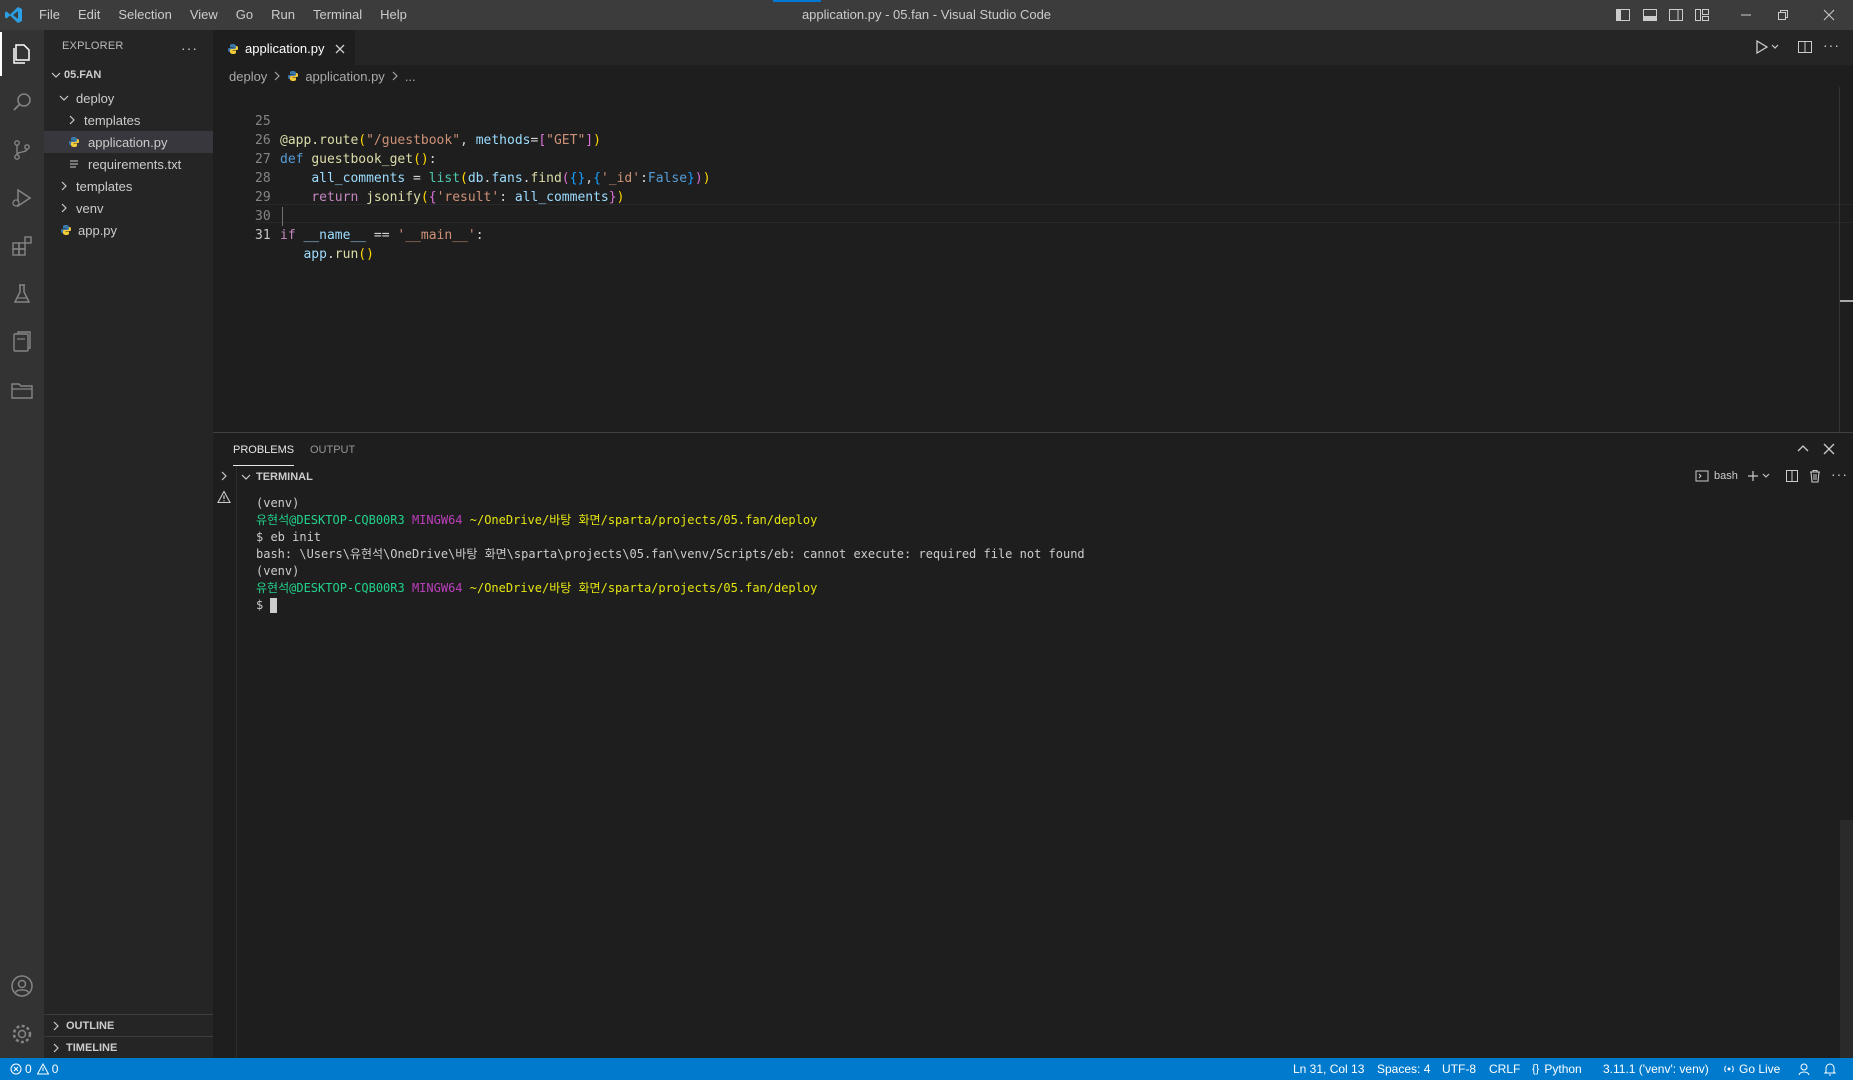  Describe the element at coordinates (393, 15) in the screenshot. I see `menu-help: Help` at that location.